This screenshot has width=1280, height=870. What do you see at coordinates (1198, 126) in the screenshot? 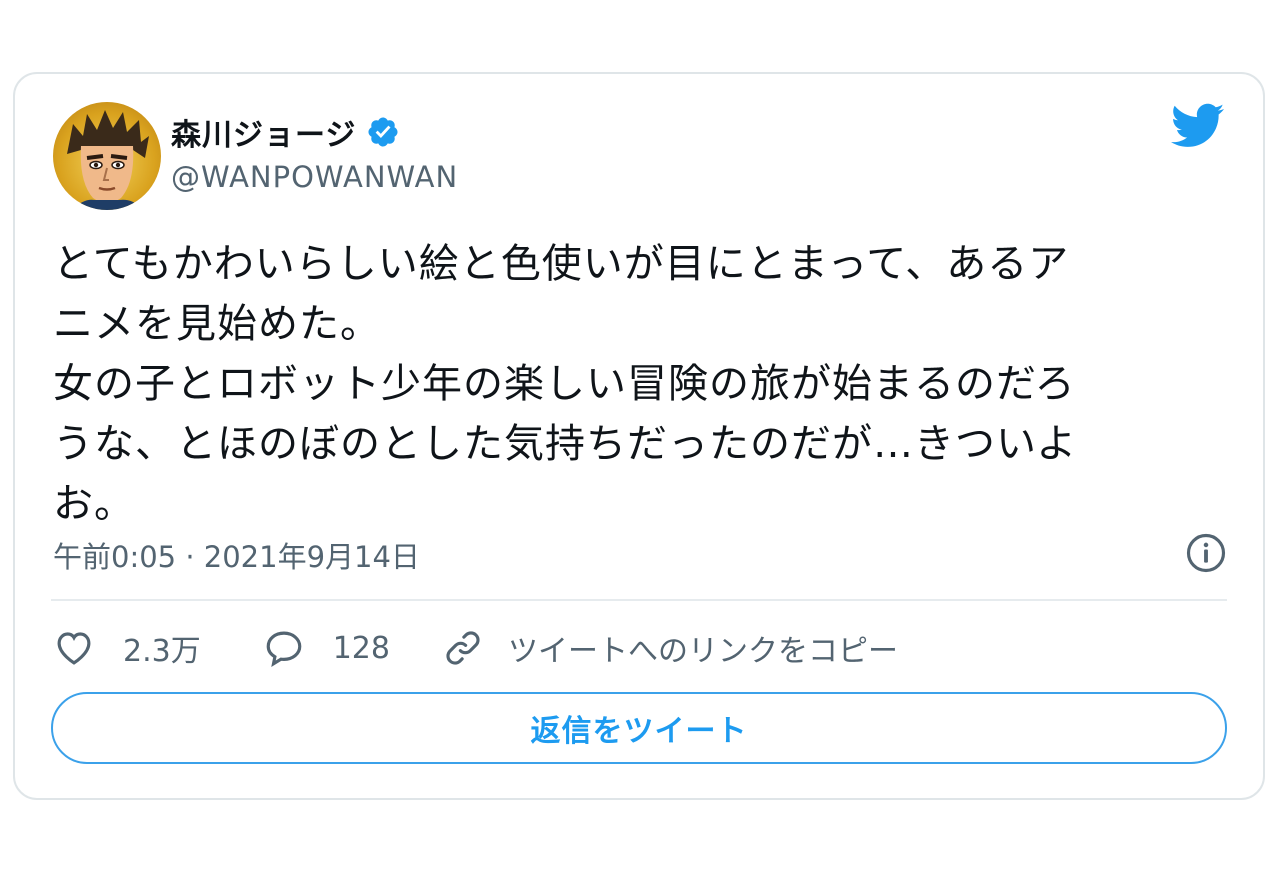
I see `twitter-bird-icon` at bounding box center [1198, 126].